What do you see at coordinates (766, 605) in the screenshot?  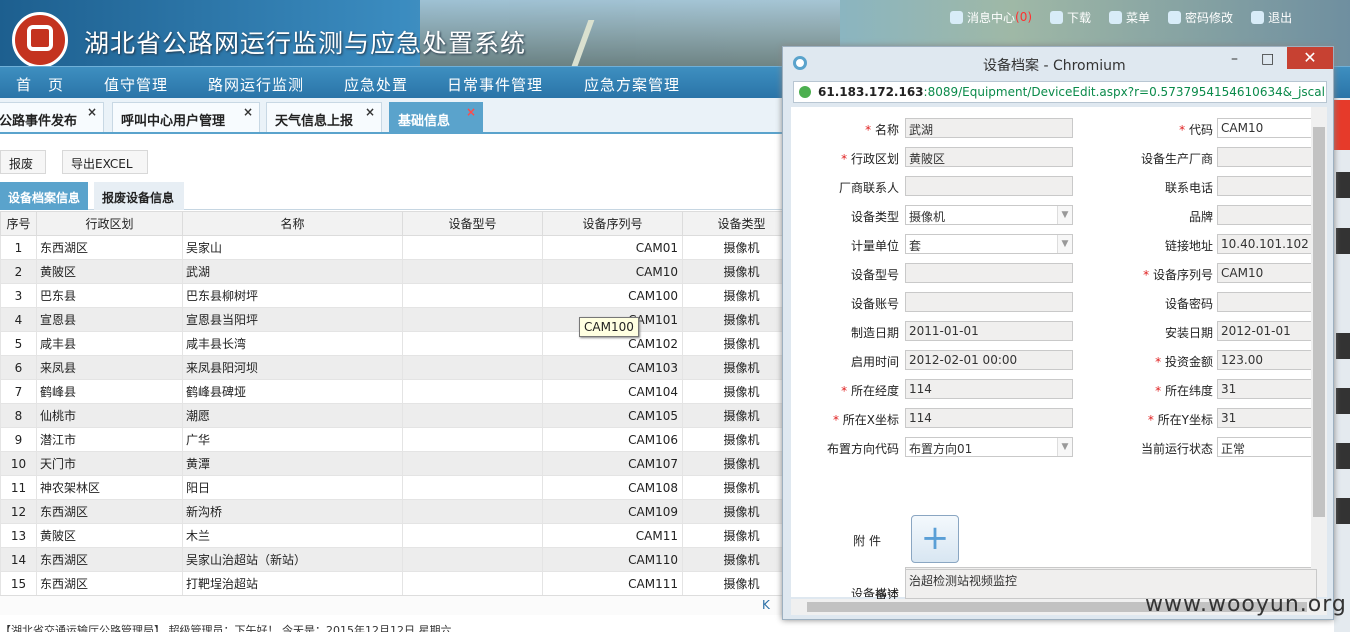 I see `first-page-button: K` at bounding box center [766, 605].